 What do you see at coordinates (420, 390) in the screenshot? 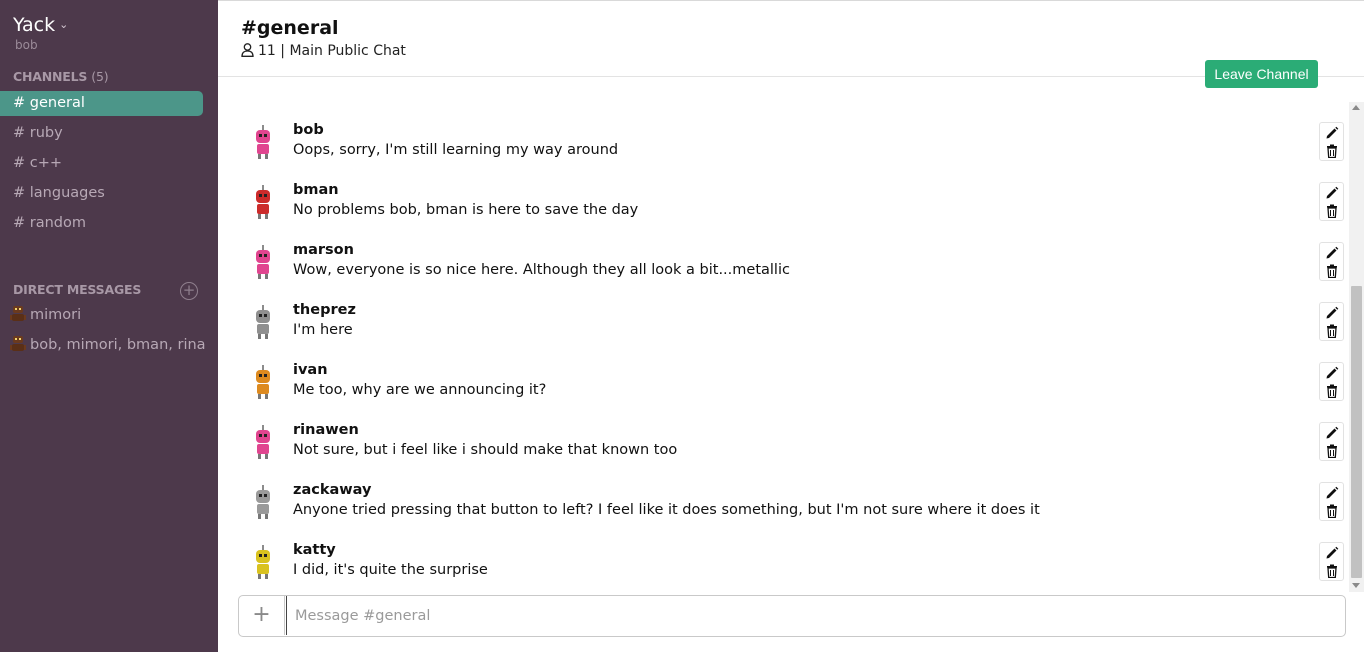
I see `message-text: Me too, why are we announcing it?` at bounding box center [420, 390].